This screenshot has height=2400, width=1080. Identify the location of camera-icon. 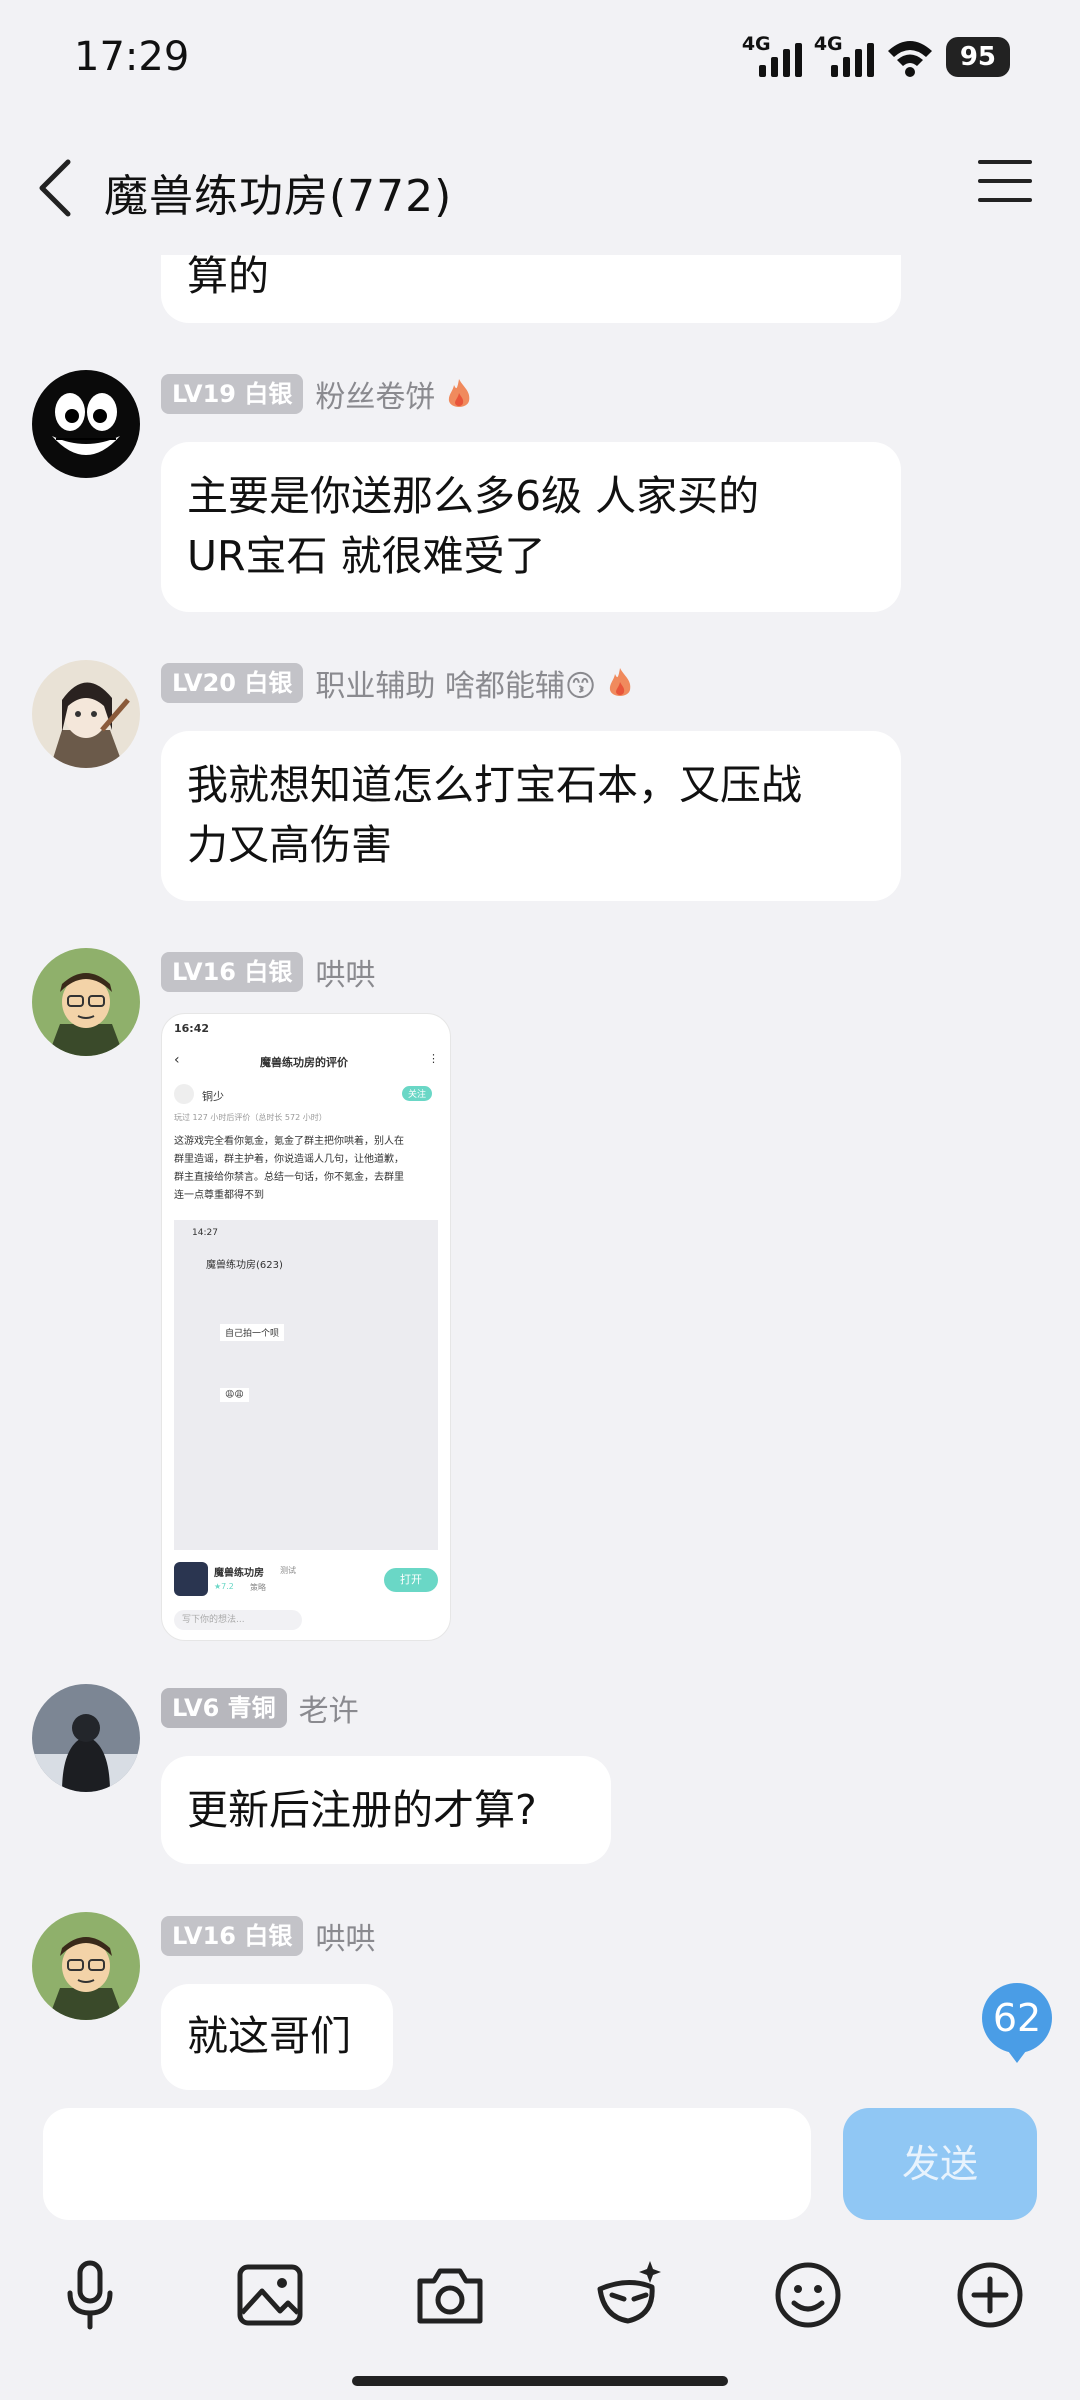
(450, 2295).